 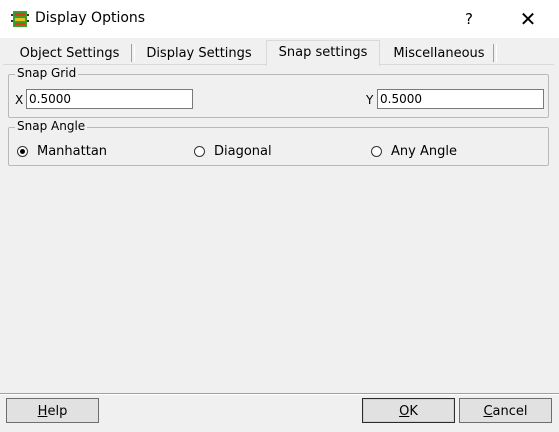 What do you see at coordinates (69, 54) in the screenshot?
I see `tab-object-settings: Object Settings` at bounding box center [69, 54].